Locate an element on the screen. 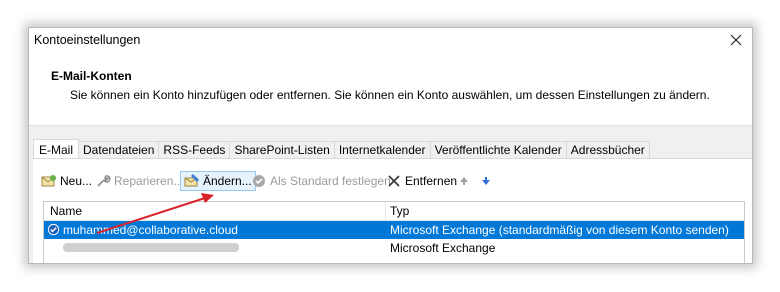  account-name: muhammed@collaborative.cloud is located at coordinates (150, 230).